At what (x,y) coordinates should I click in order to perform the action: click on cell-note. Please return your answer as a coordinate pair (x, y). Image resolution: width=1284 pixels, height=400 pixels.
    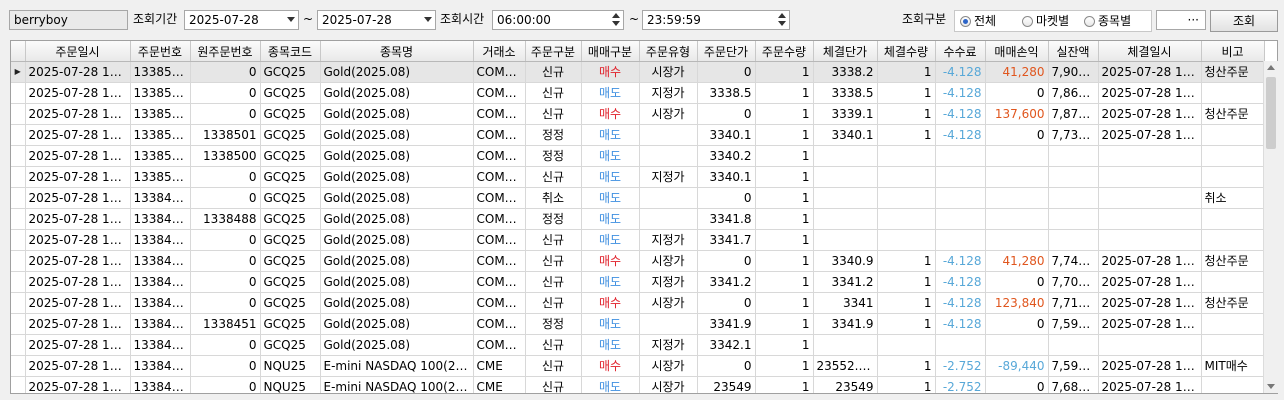
    Looking at the image, I should click on (1233, 324).